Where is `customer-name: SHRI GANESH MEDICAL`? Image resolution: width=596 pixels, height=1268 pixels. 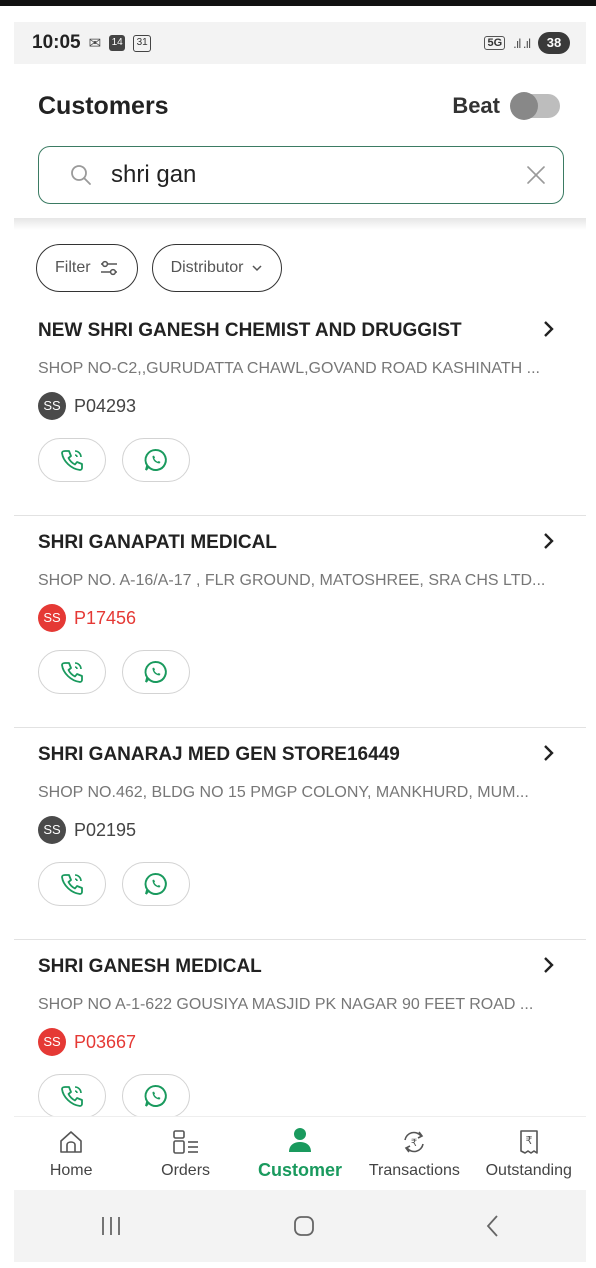 customer-name: SHRI GANESH MEDICAL is located at coordinates (150, 966).